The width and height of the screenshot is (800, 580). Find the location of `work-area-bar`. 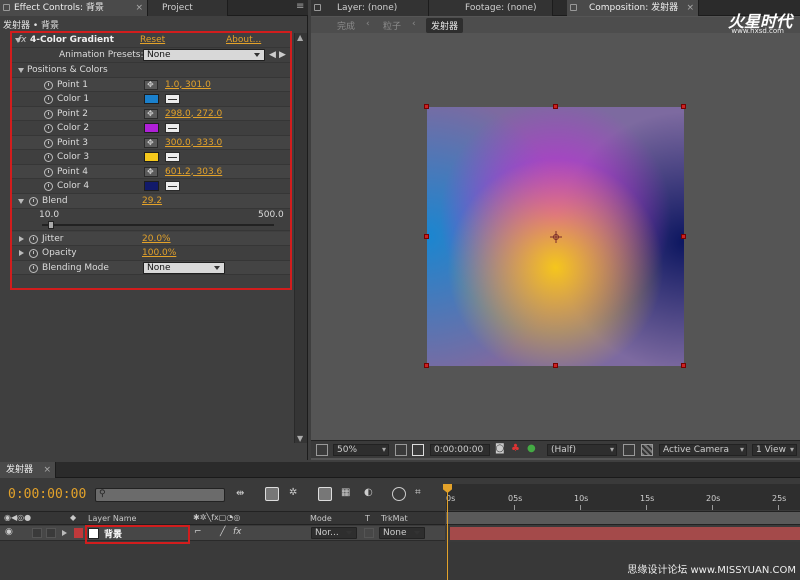

work-area-bar is located at coordinates (623, 518).